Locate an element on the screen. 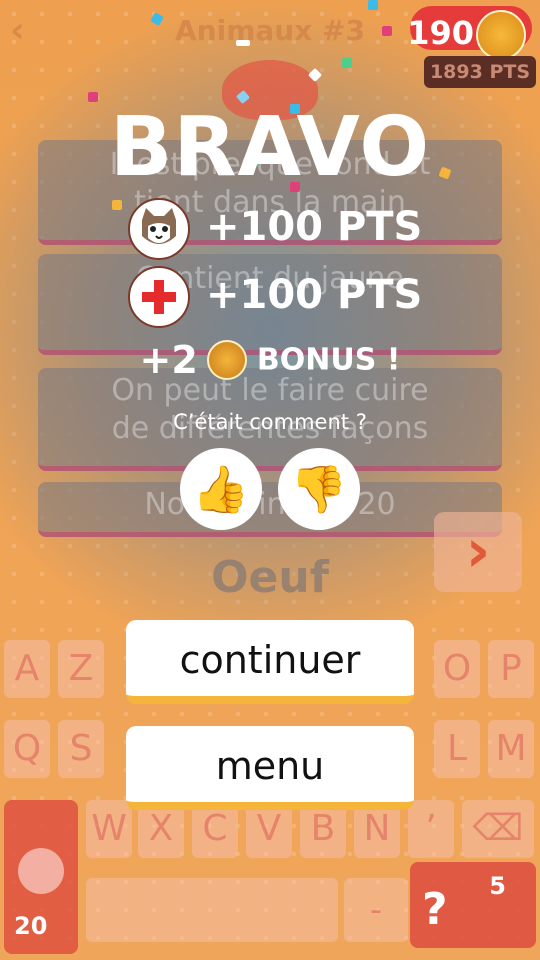 The width and height of the screenshot is (540, 960). hint-cost: 5 is located at coordinates (497, 886).